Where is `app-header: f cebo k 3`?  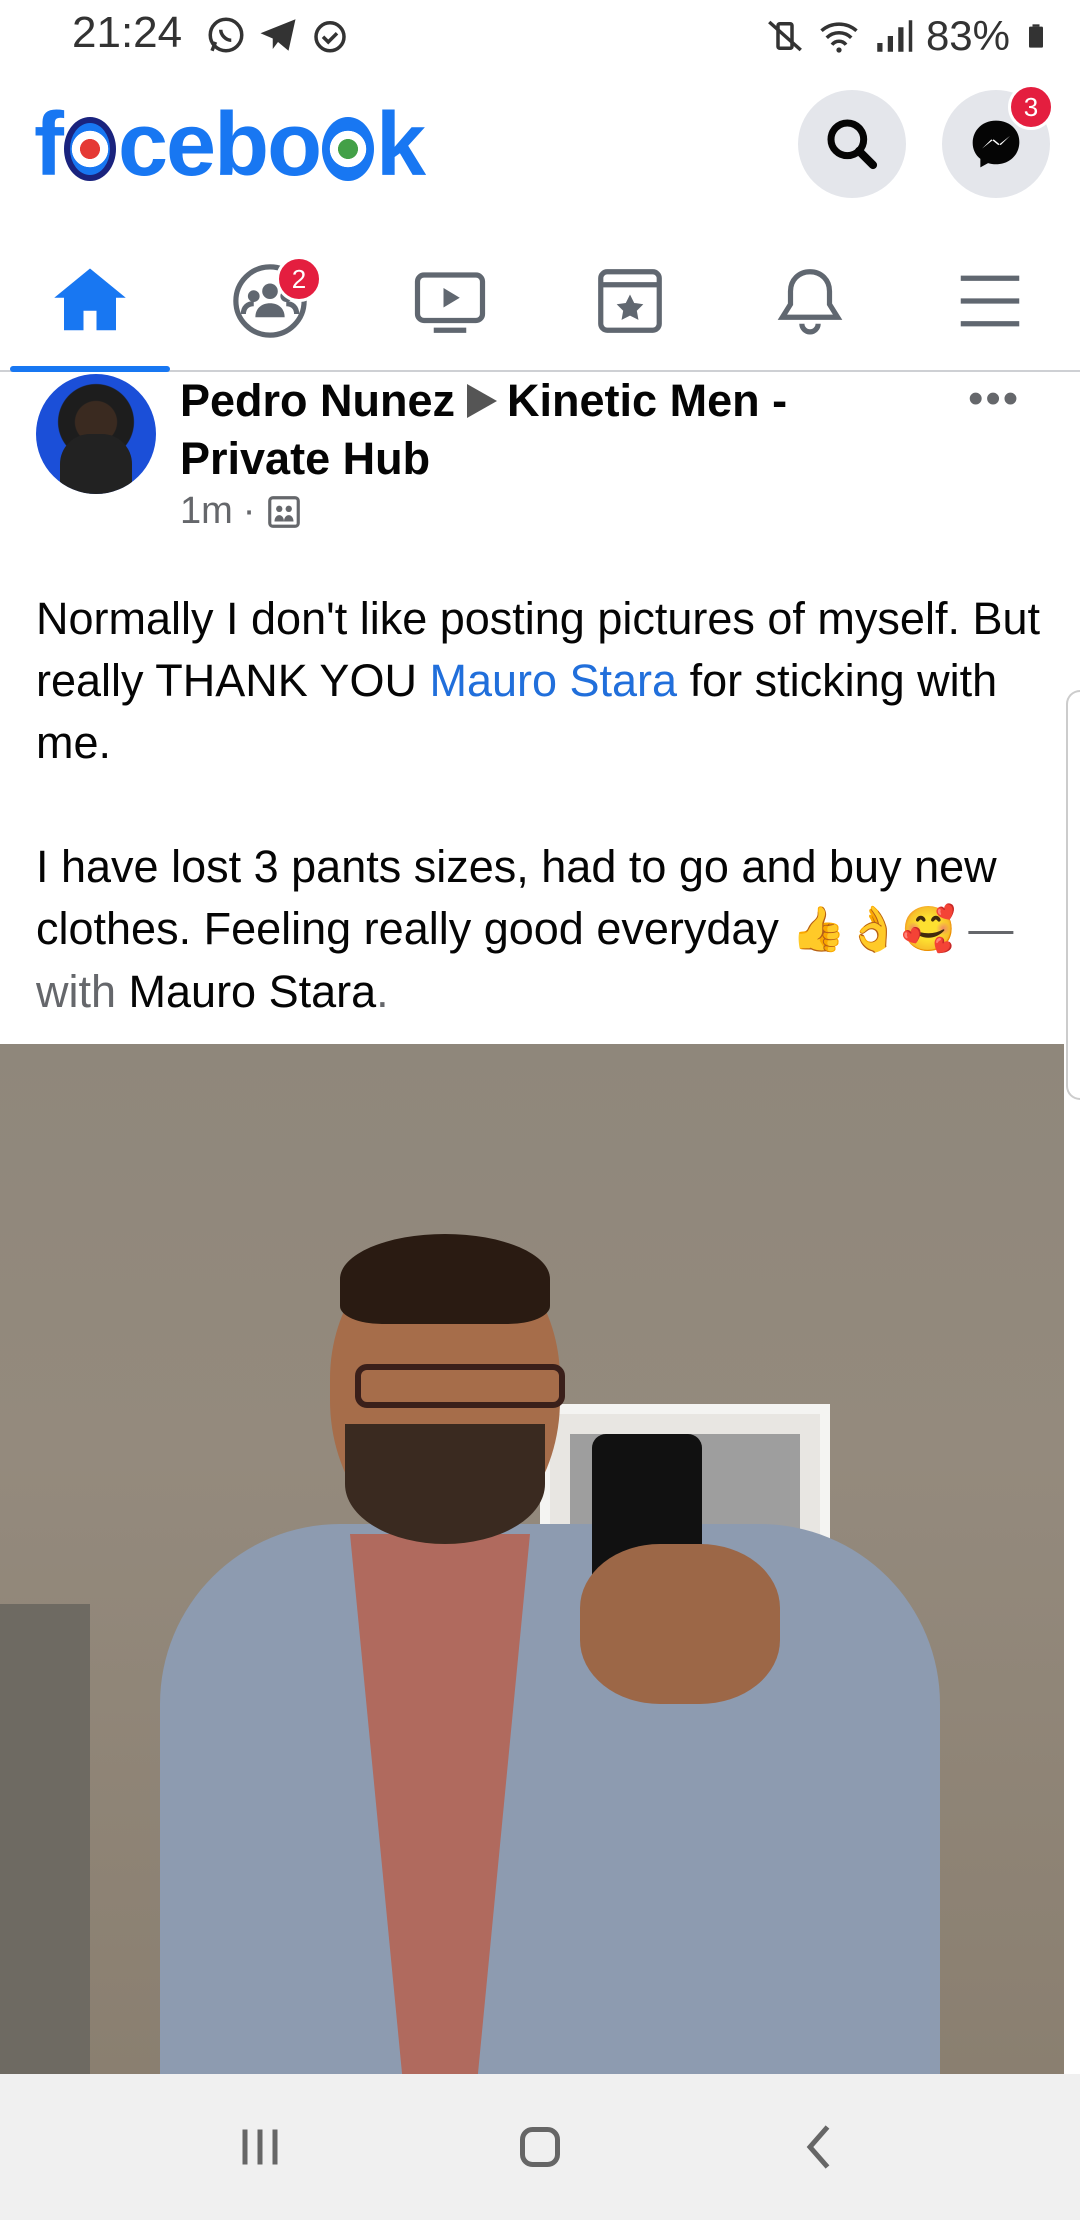
app-header: f cebo k 3 is located at coordinates (540, 152).